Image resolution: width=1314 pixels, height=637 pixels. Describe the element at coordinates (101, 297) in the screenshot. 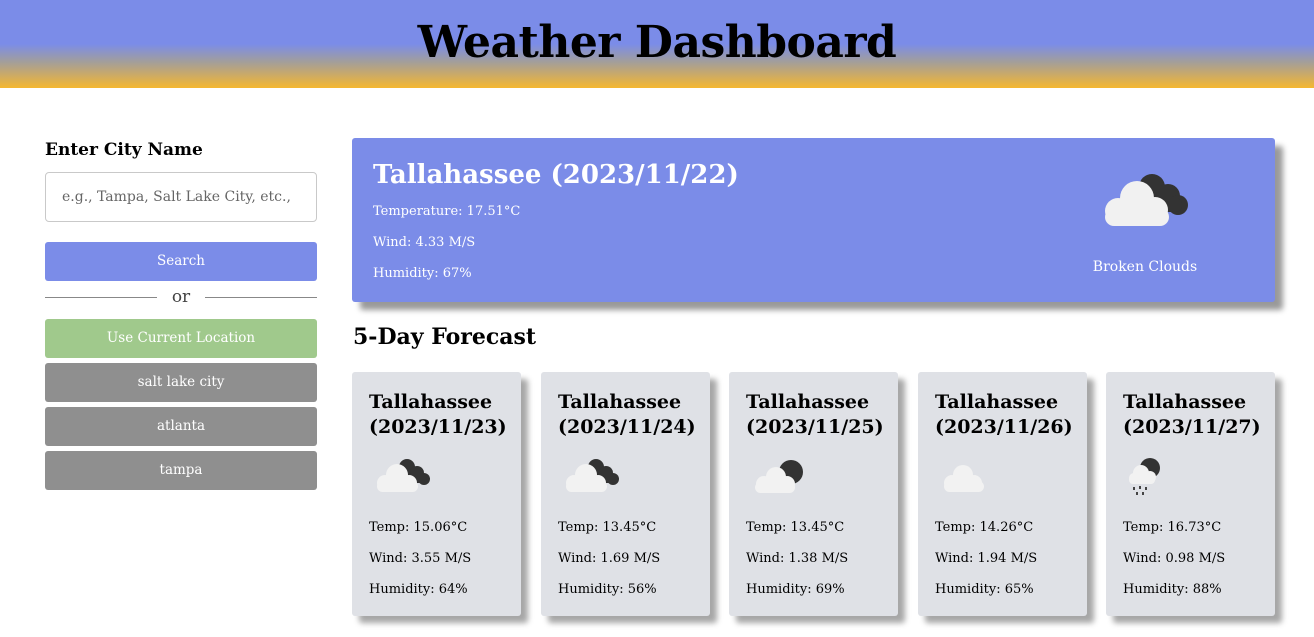

I see `divider-line-left` at that location.